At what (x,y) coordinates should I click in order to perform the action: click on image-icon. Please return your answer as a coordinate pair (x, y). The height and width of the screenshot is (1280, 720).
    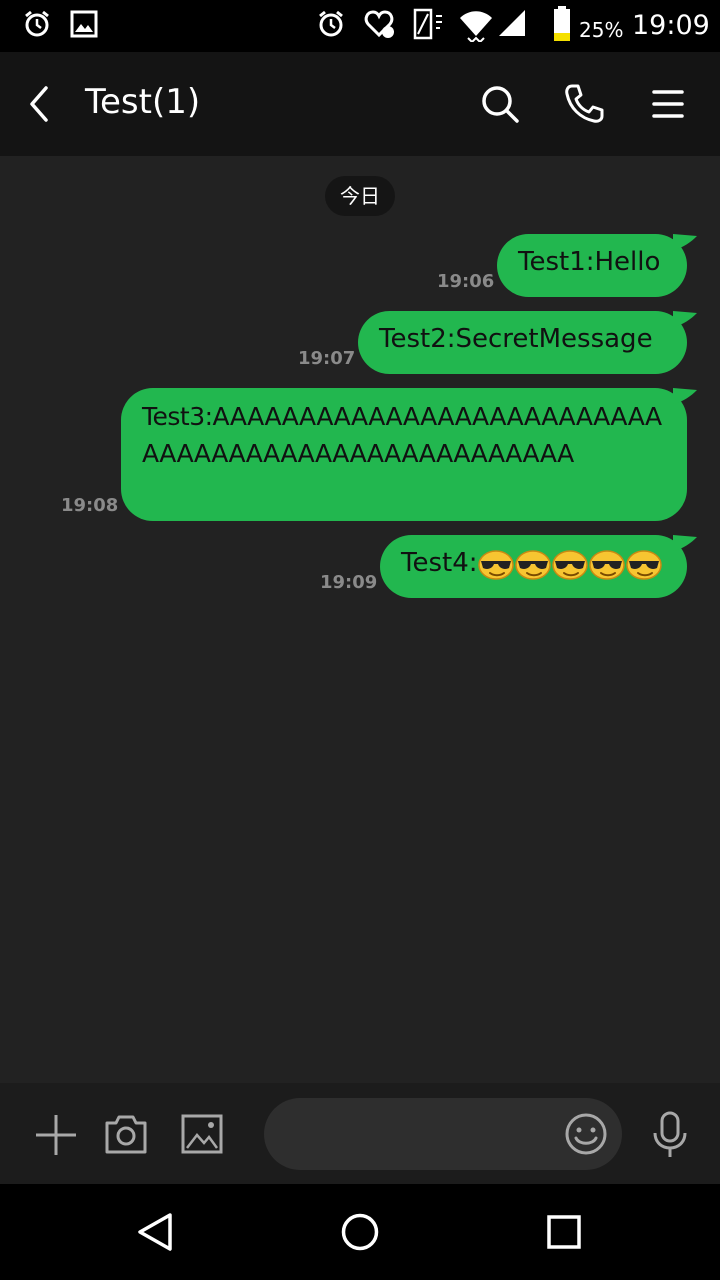
    Looking at the image, I should click on (84, 24).